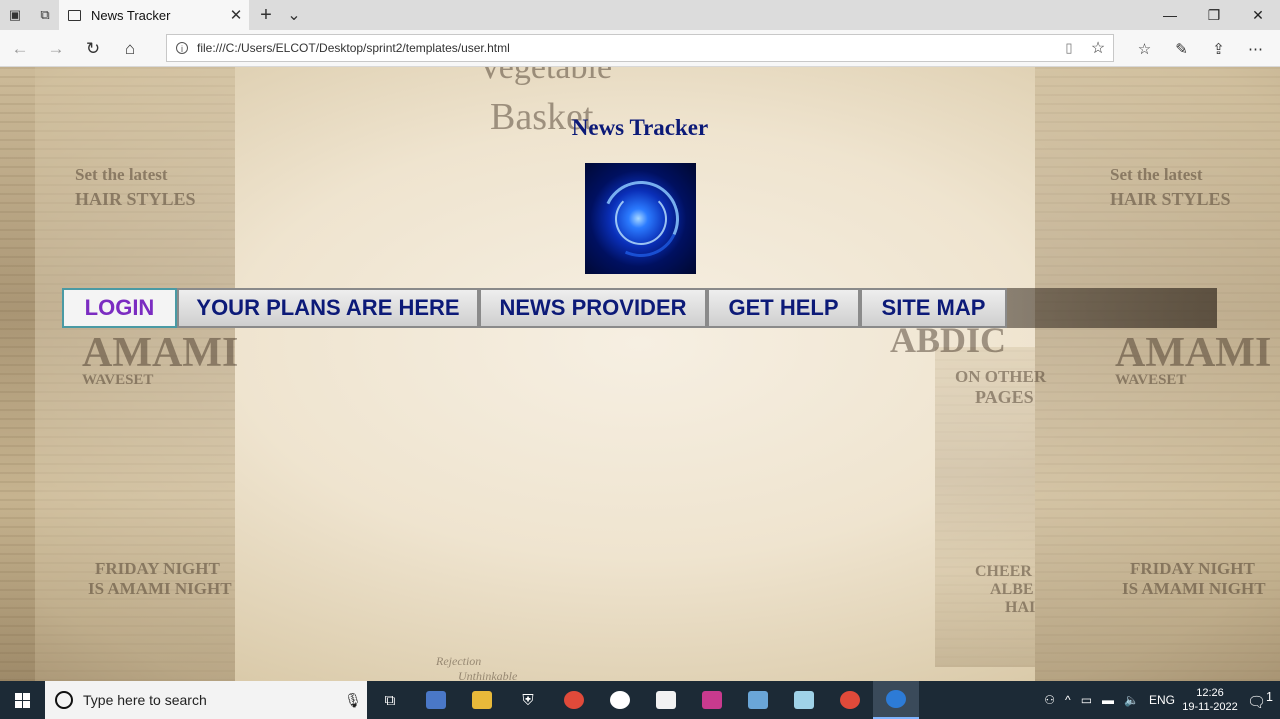 The width and height of the screenshot is (1280, 719). I want to click on mail-icon, so click(436, 700).